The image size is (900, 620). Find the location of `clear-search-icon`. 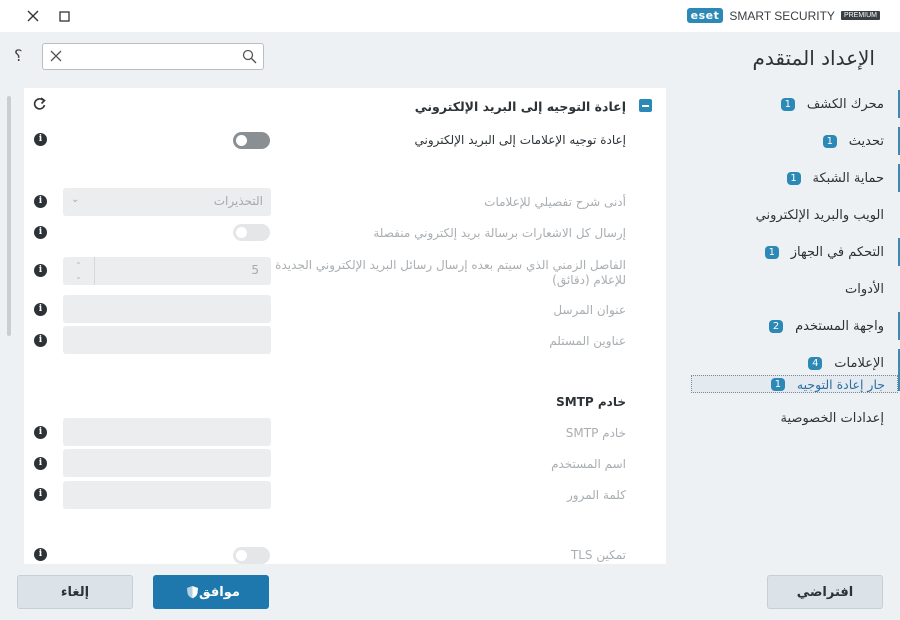

clear-search-icon is located at coordinates (56, 56).